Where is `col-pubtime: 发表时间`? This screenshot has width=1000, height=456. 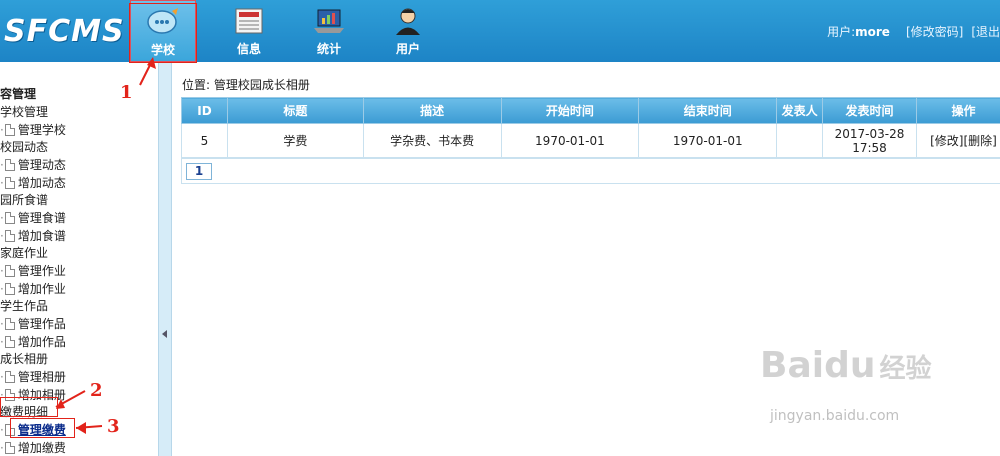
col-pubtime: 发表时间 is located at coordinates (869, 110).